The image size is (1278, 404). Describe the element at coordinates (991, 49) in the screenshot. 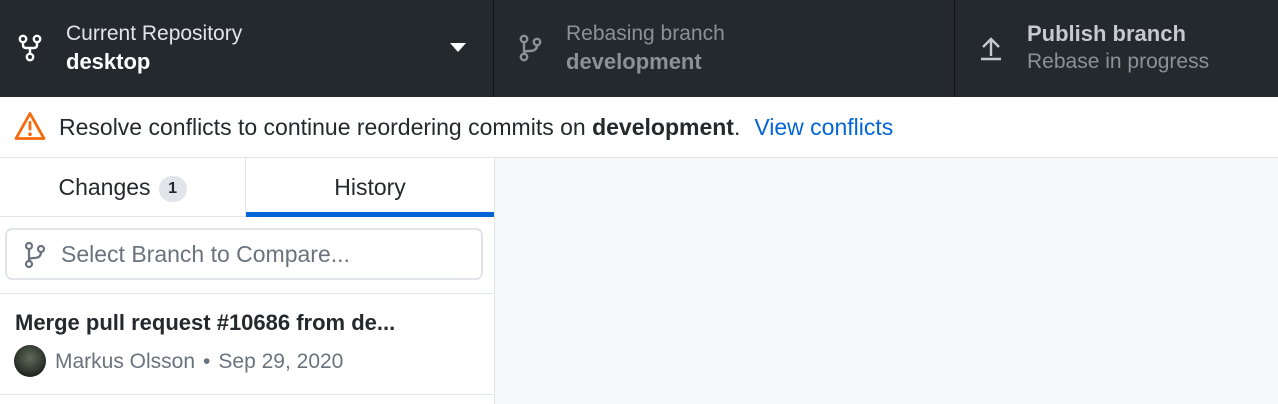

I see `upload-arrow-icon` at that location.